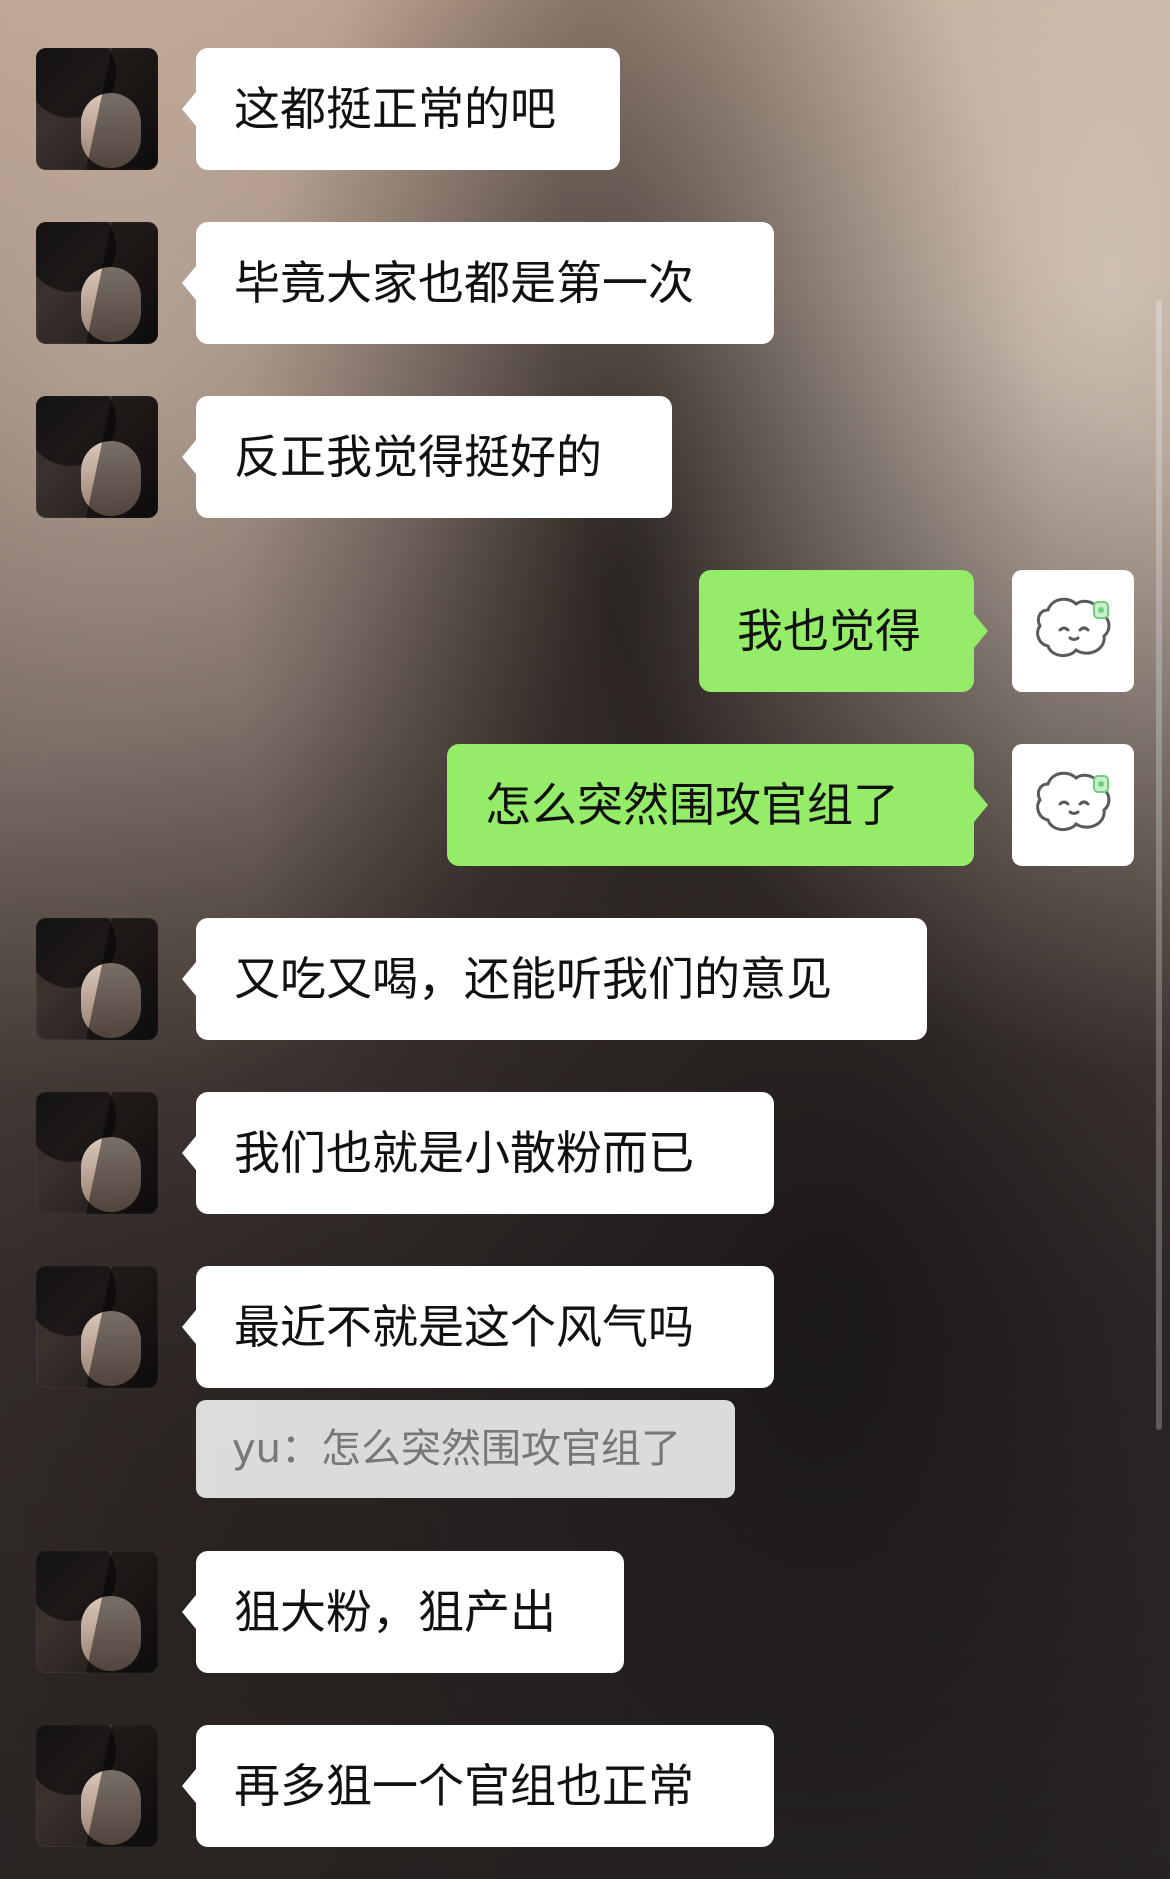 The width and height of the screenshot is (1170, 1879). I want to click on message-bubble: 怎么突然围攻官组了, so click(717, 805).